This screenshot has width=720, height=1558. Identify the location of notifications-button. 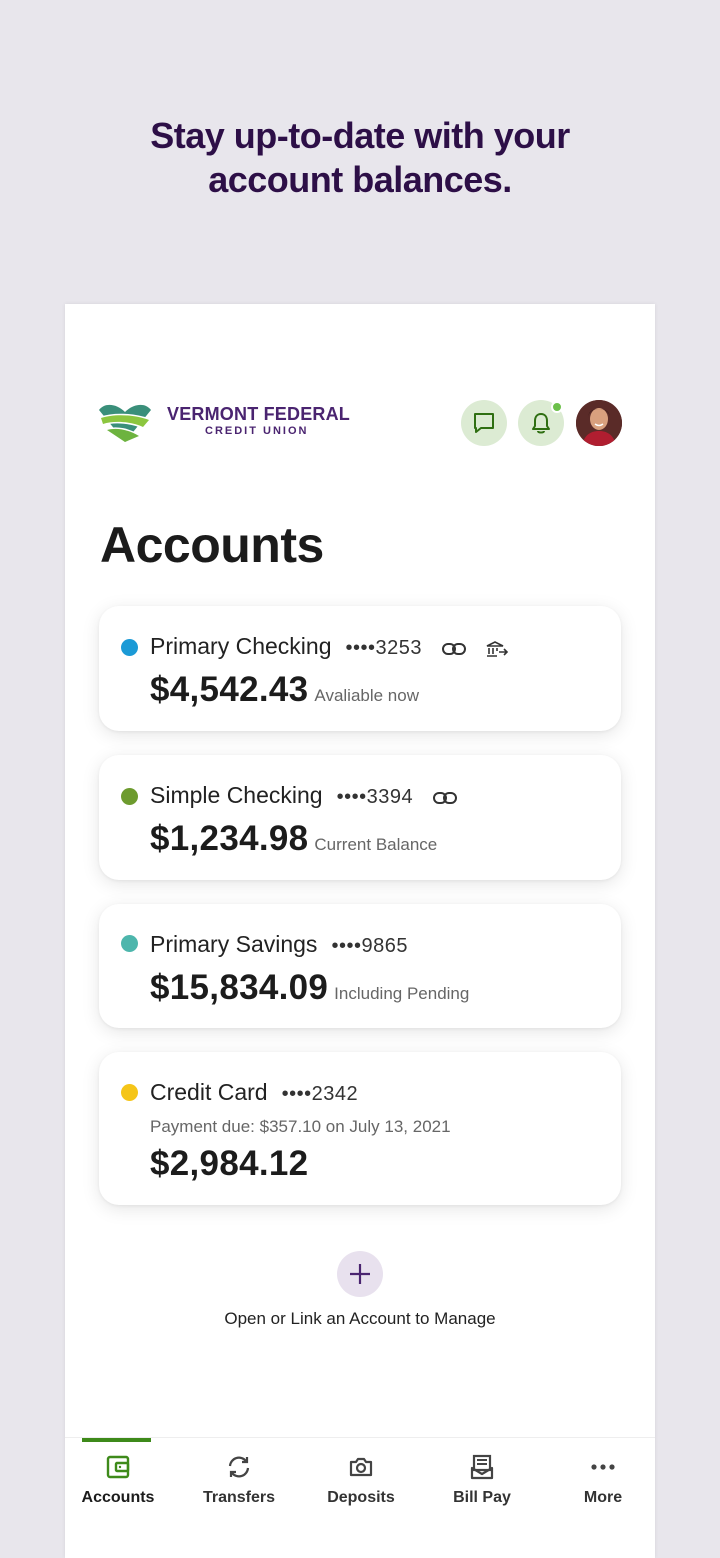
(541, 423).